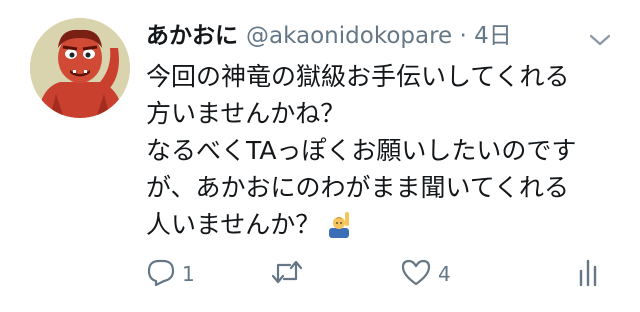  What do you see at coordinates (493, 36) in the screenshot?
I see `tweet-timestamp: 4日` at bounding box center [493, 36].